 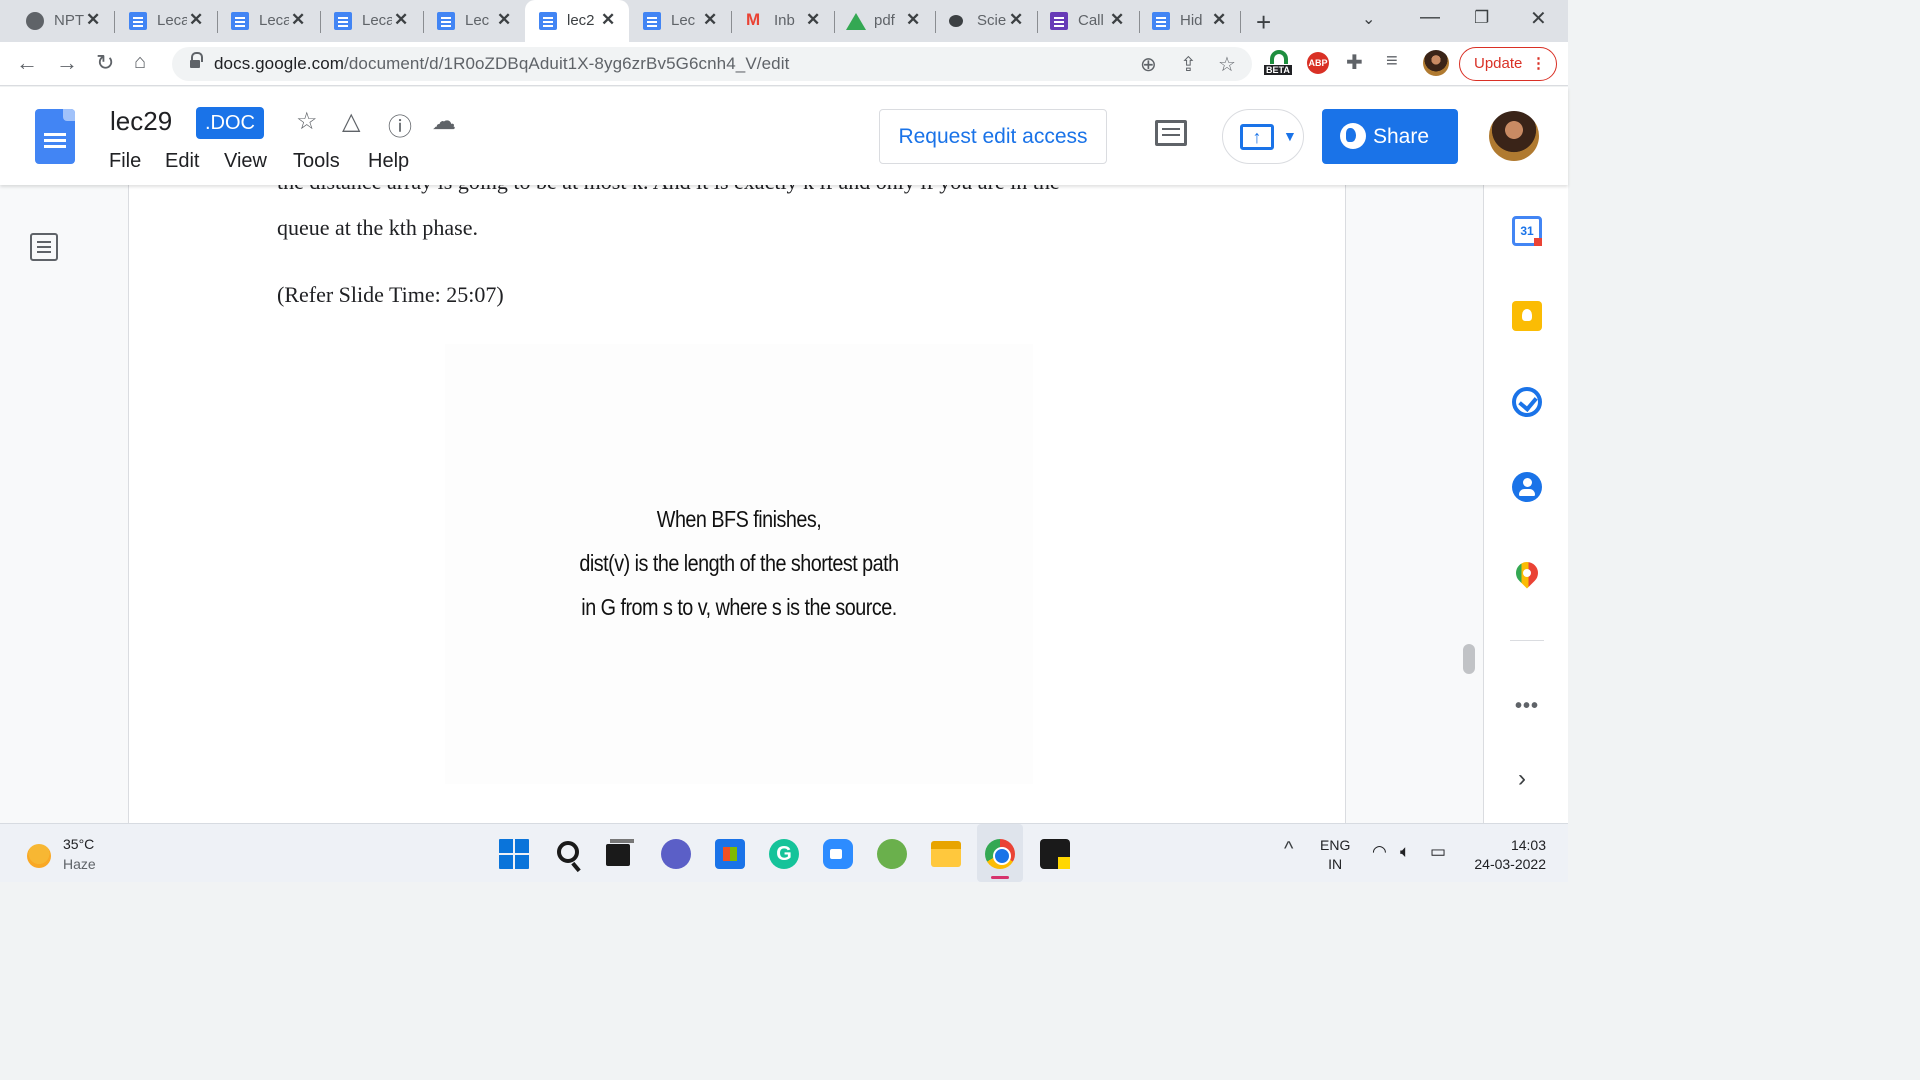 I want to click on browser-tab: Call ✕, so click(x=1080, y=21).